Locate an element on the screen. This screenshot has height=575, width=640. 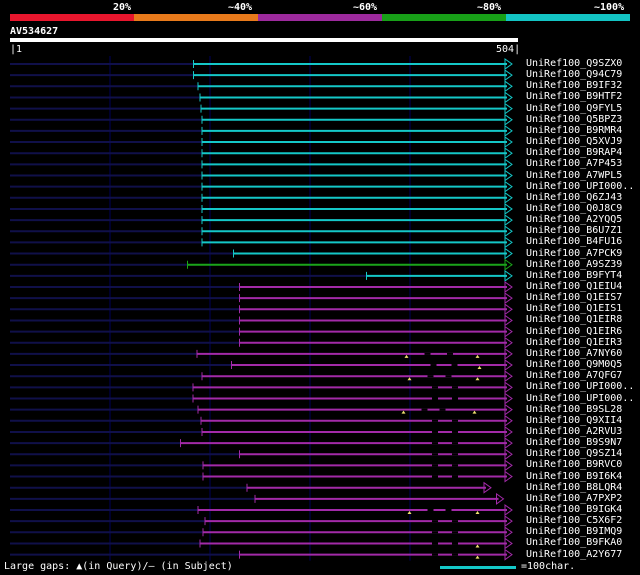
gap-legend: Large gaps: ▲(in Query)/– (in Subject) is located at coordinates (118, 566).